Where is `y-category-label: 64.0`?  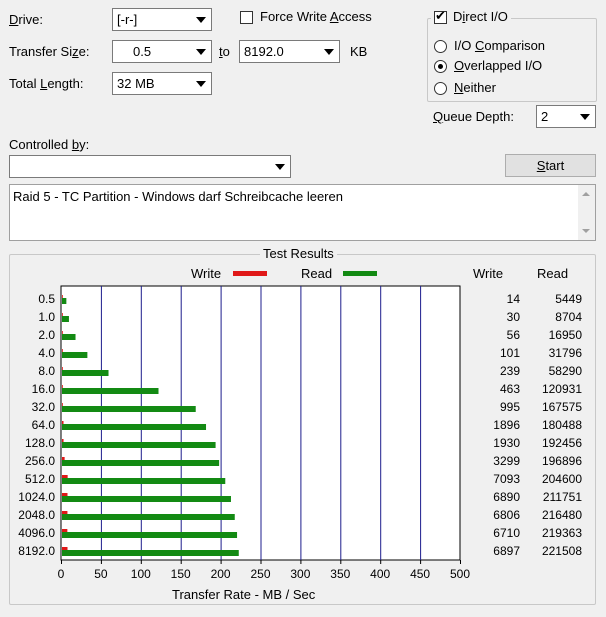
y-category-label: 64.0 is located at coordinates (44, 425).